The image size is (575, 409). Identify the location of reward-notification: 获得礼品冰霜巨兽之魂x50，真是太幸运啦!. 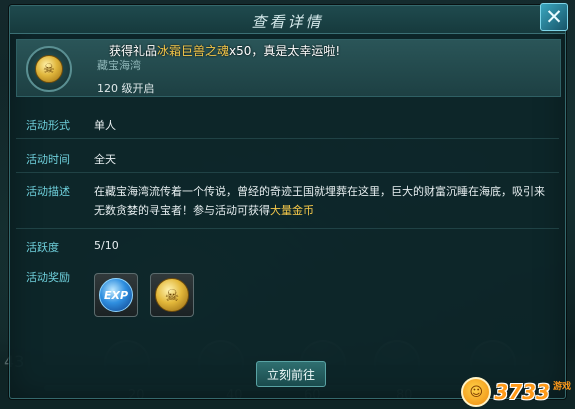
(224, 50).